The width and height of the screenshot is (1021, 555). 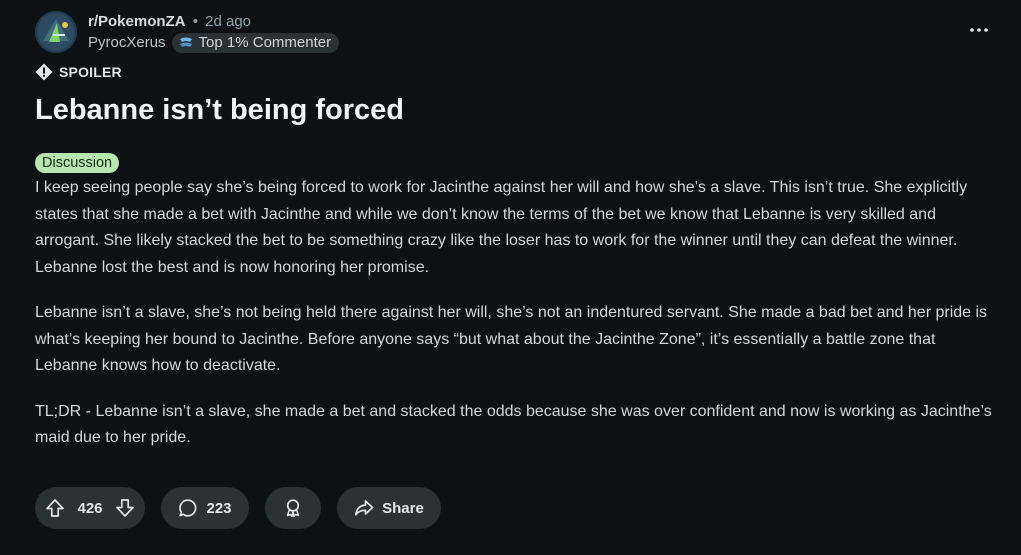 What do you see at coordinates (205, 508) in the screenshot?
I see `comments-button: 223` at bounding box center [205, 508].